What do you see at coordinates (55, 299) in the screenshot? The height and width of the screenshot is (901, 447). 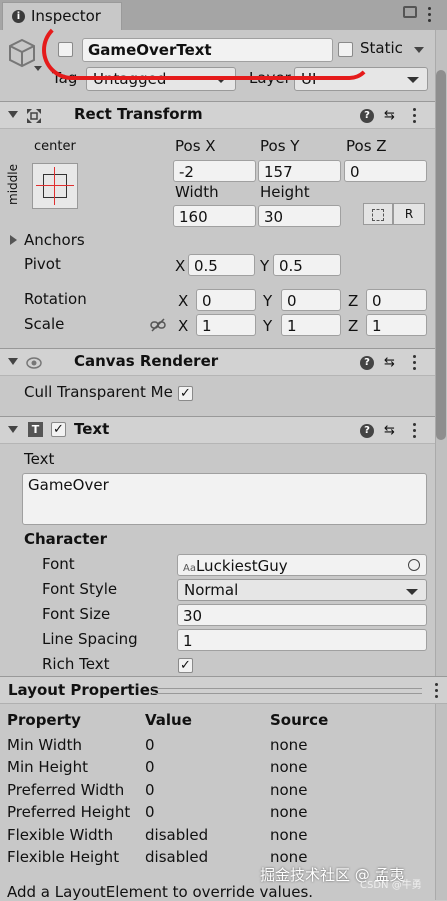 I see `rotation-label: Rotation` at bounding box center [55, 299].